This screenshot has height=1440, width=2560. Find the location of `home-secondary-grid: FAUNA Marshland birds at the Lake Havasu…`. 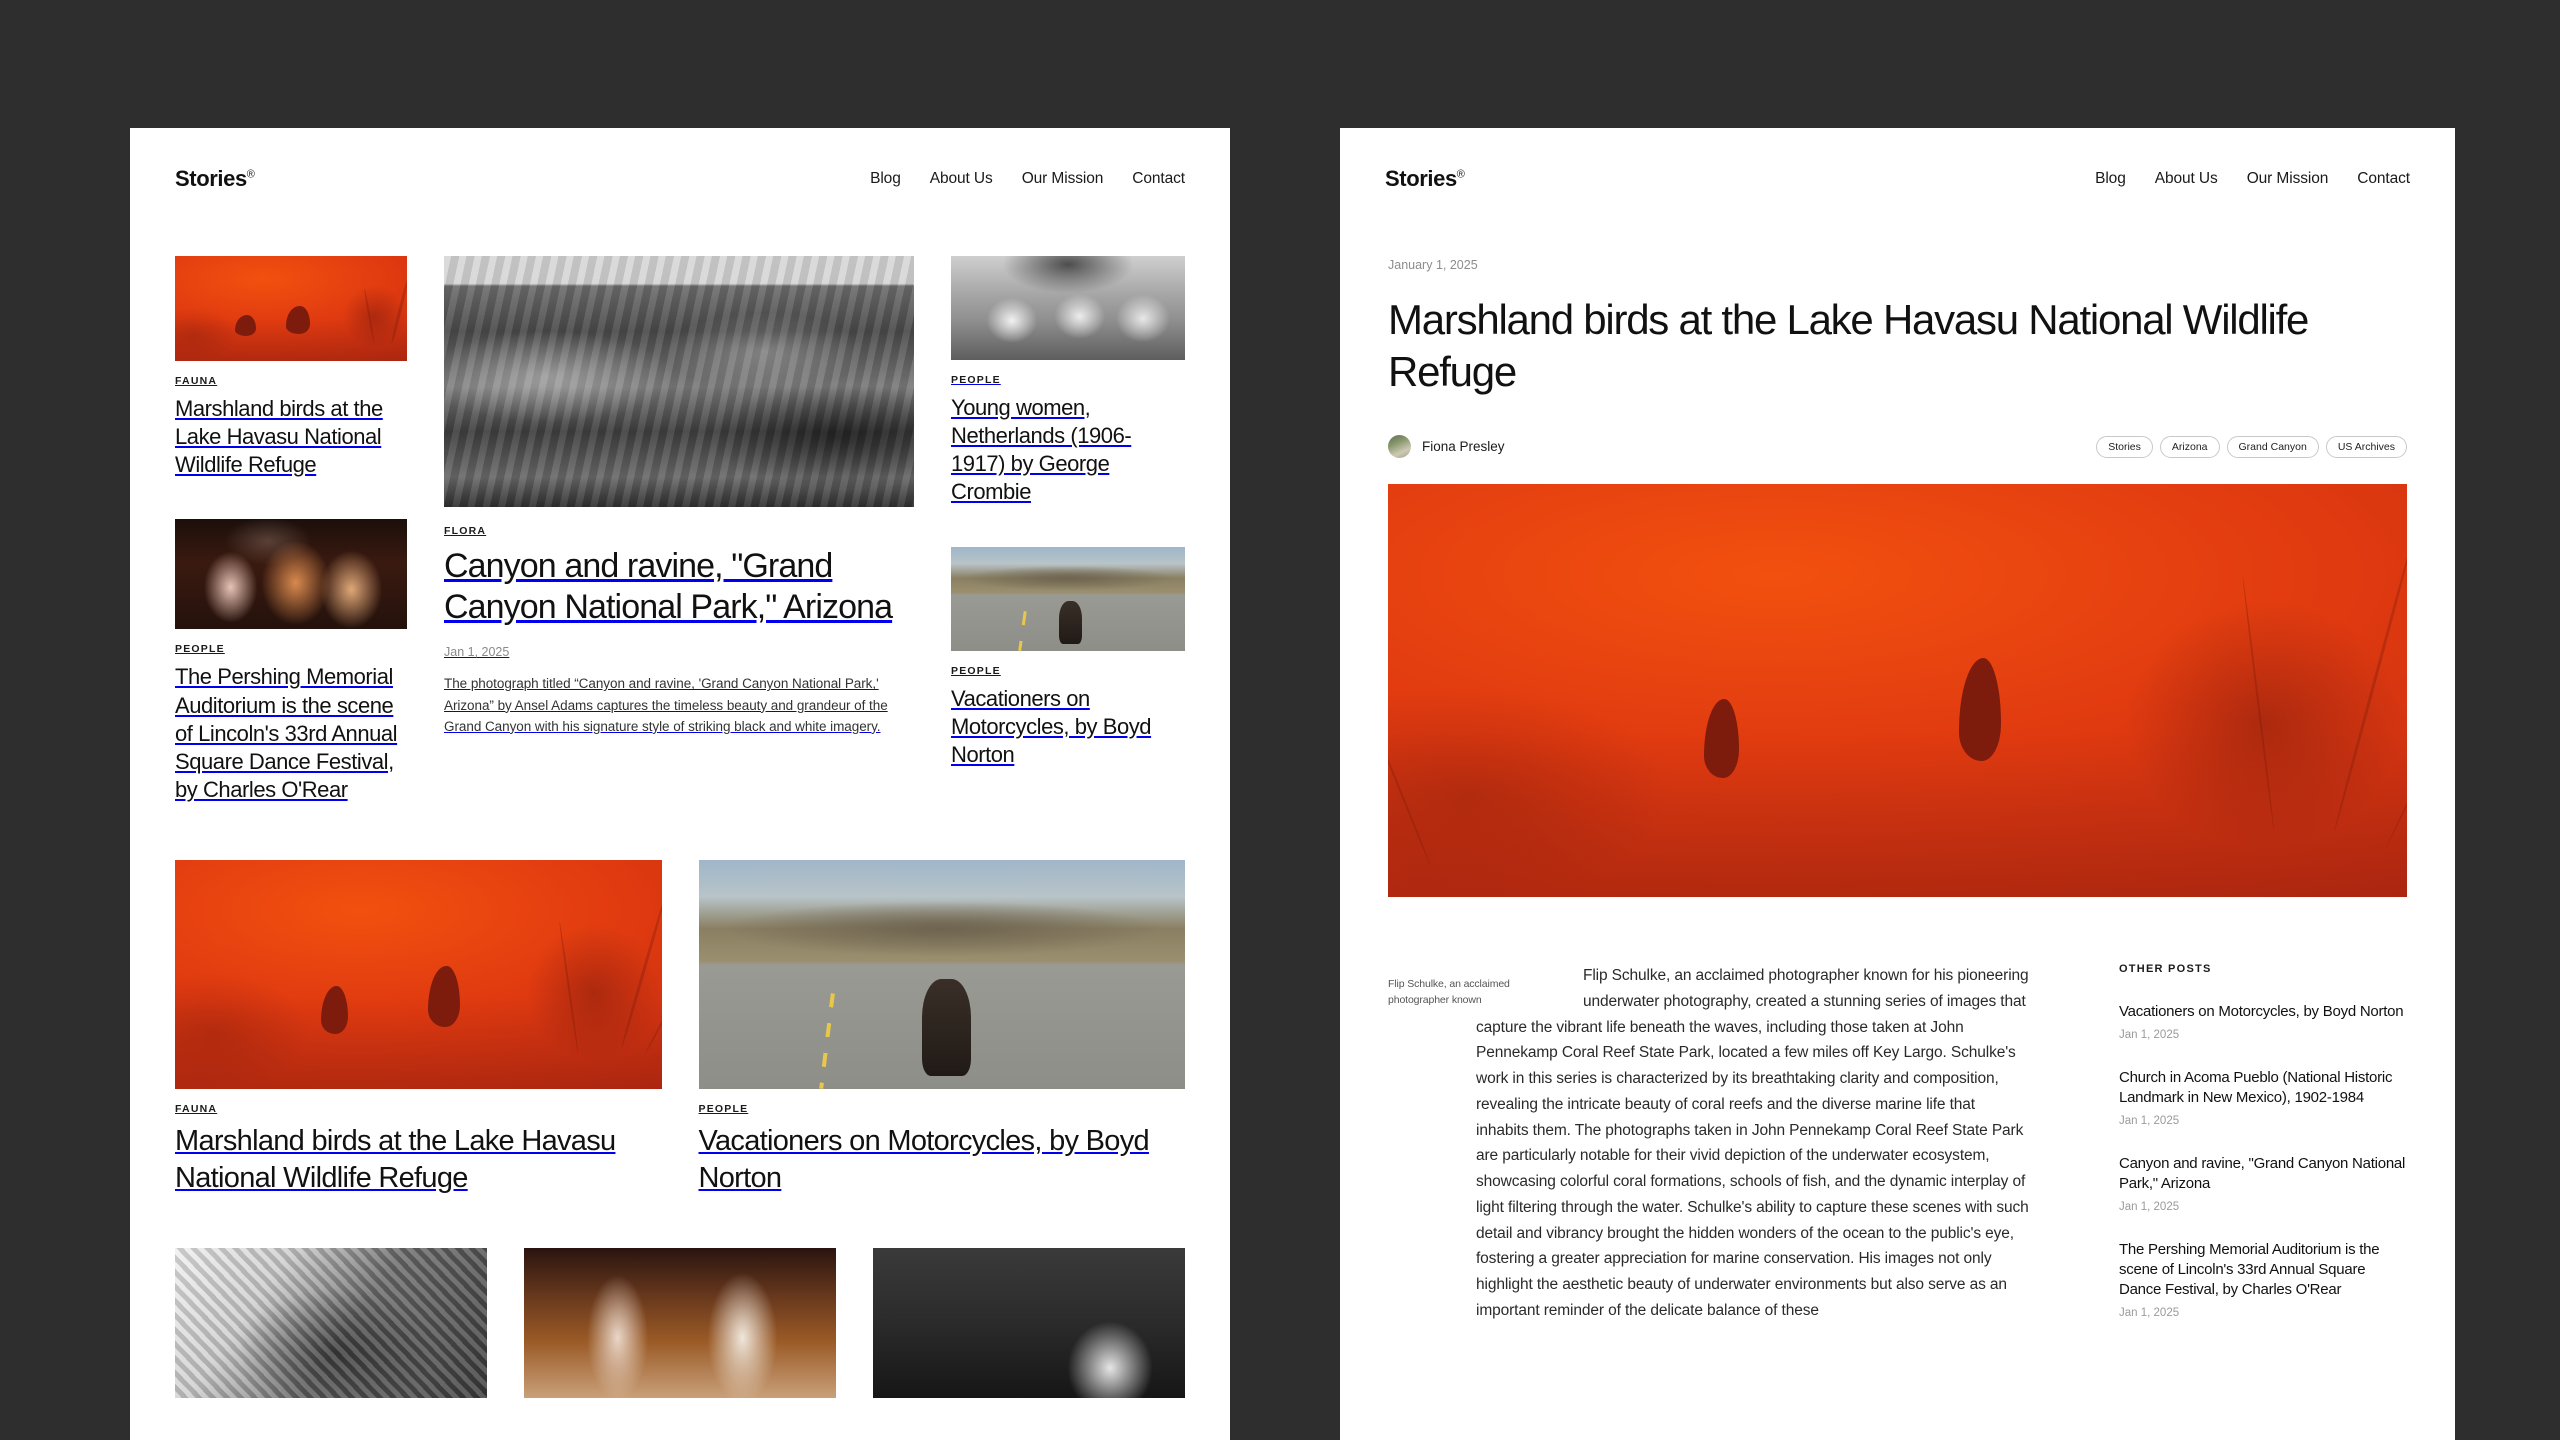

home-secondary-grid: FAUNA Marshland birds at the Lake Havasu… is located at coordinates (680, 1000).